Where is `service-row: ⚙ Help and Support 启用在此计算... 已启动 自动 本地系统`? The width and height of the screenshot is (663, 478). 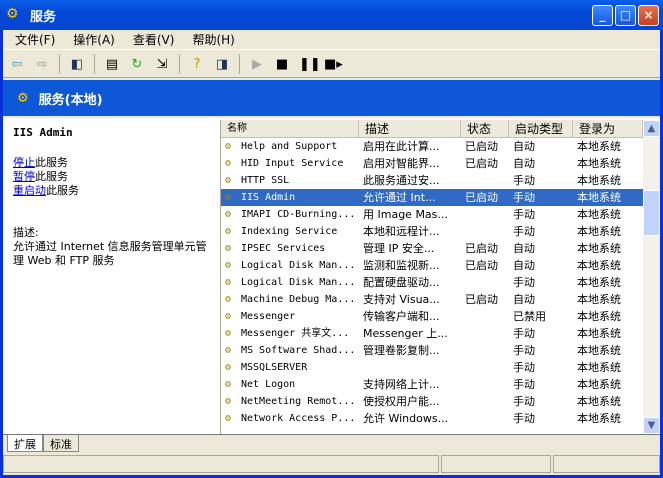 service-row: ⚙ Help and Support 启用在此计算... 已启动 自动 本地系统 is located at coordinates (440, 146).